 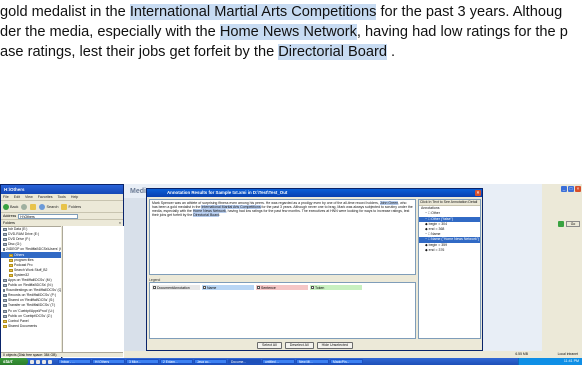 I want to click on zoom-text-segment: gold medalist in the, so click(x=65, y=12).